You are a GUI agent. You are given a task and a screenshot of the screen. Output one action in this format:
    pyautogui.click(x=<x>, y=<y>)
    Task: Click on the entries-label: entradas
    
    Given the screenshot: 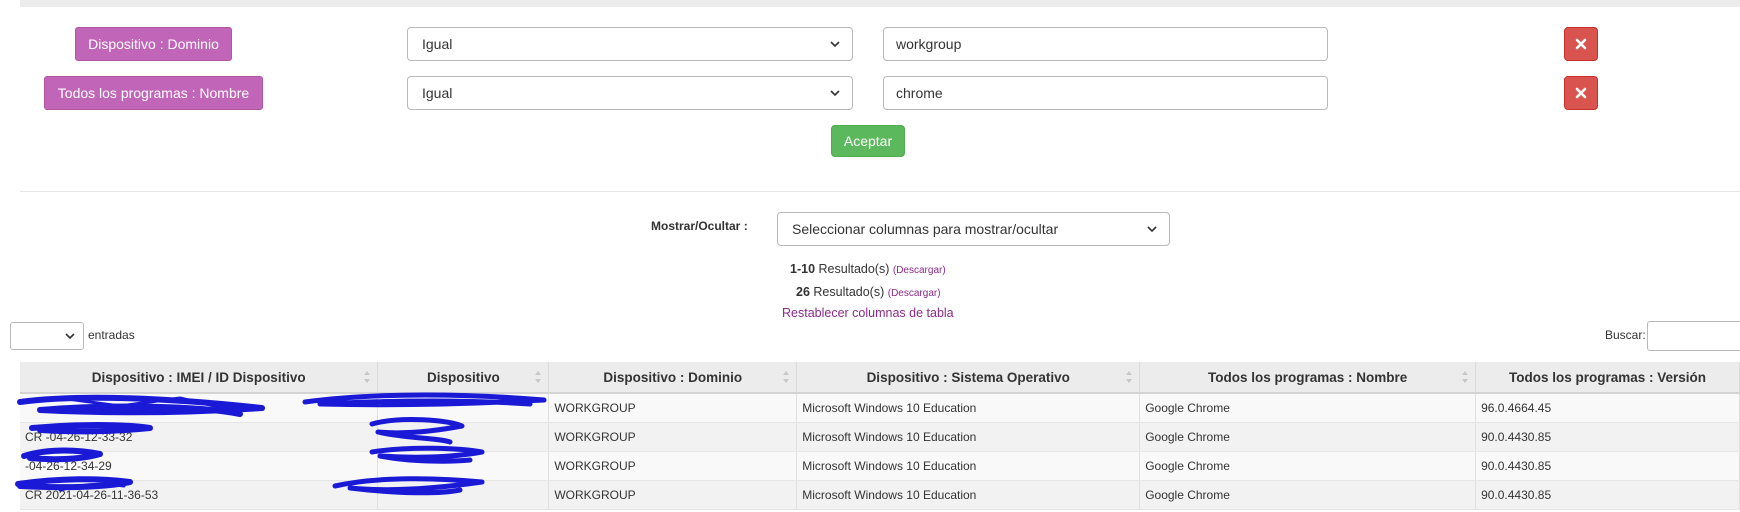 What is the action you would take?
    pyautogui.click(x=111, y=335)
    